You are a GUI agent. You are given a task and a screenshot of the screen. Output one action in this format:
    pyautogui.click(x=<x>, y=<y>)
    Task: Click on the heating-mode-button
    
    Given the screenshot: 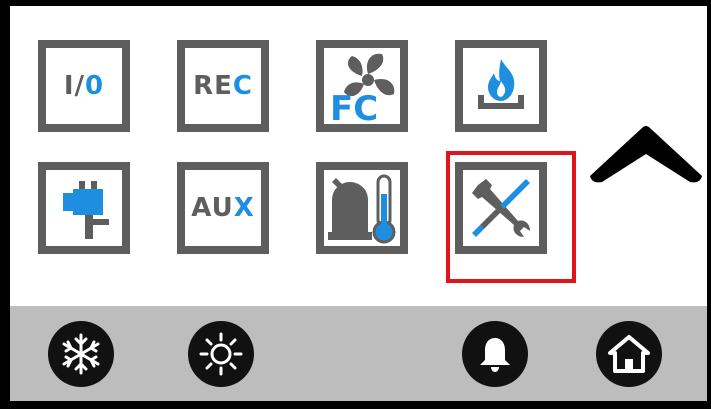 What is the action you would take?
    pyautogui.click(x=221, y=354)
    